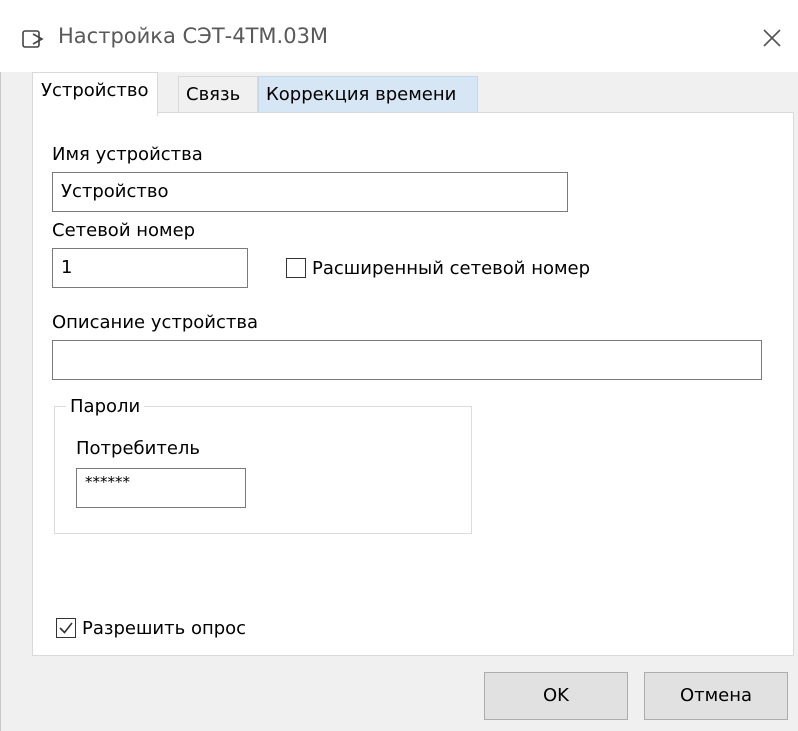  I want to click on tab-device: Устройство, so click(95, 94).